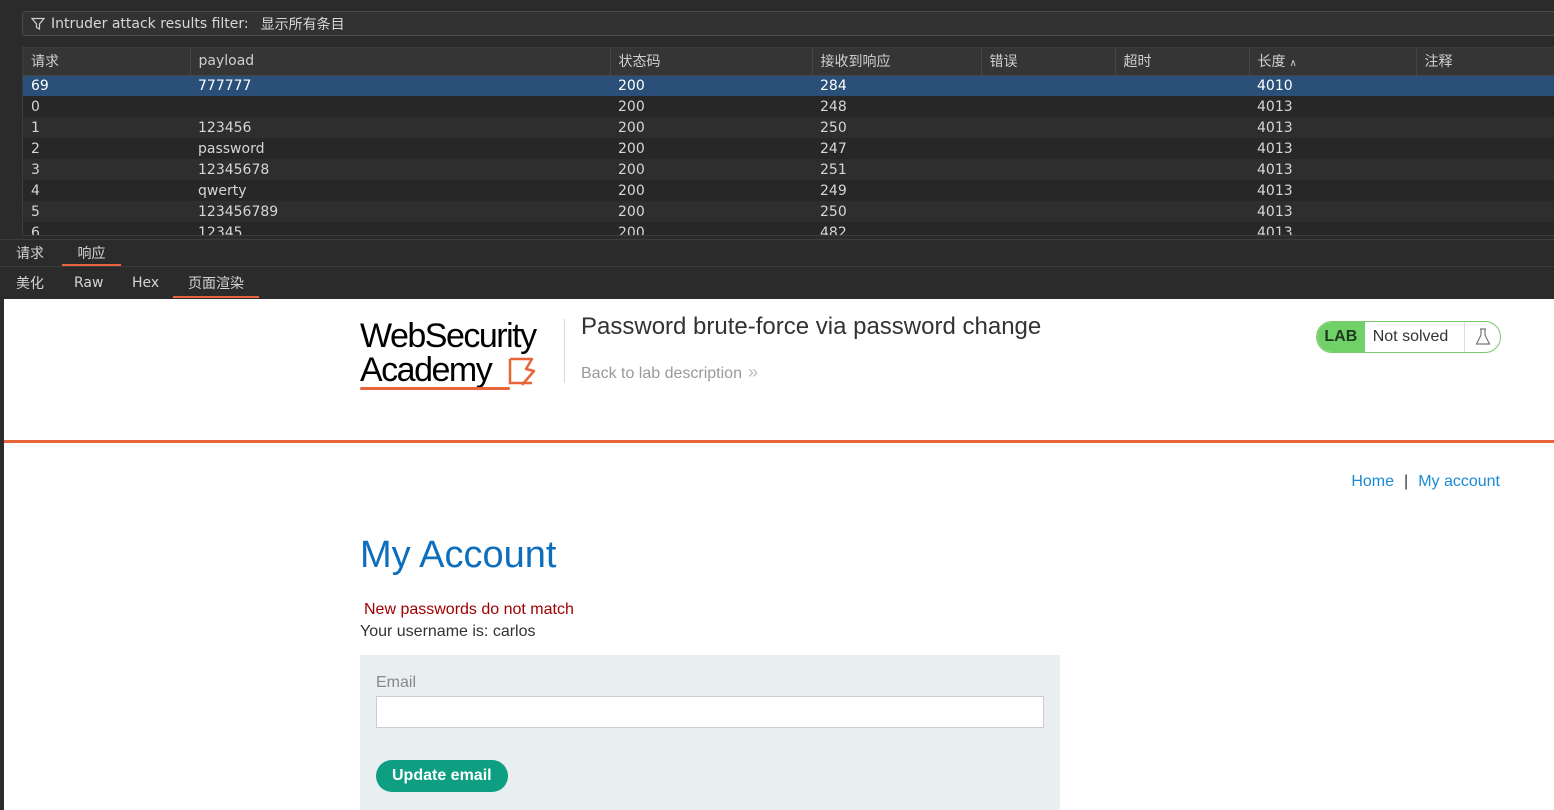 The width and height of the screenshot is (1554, 810). Describe the element at coordinates (88, 283) in the screenshot. I see `tab-raw: Raw` at that location.